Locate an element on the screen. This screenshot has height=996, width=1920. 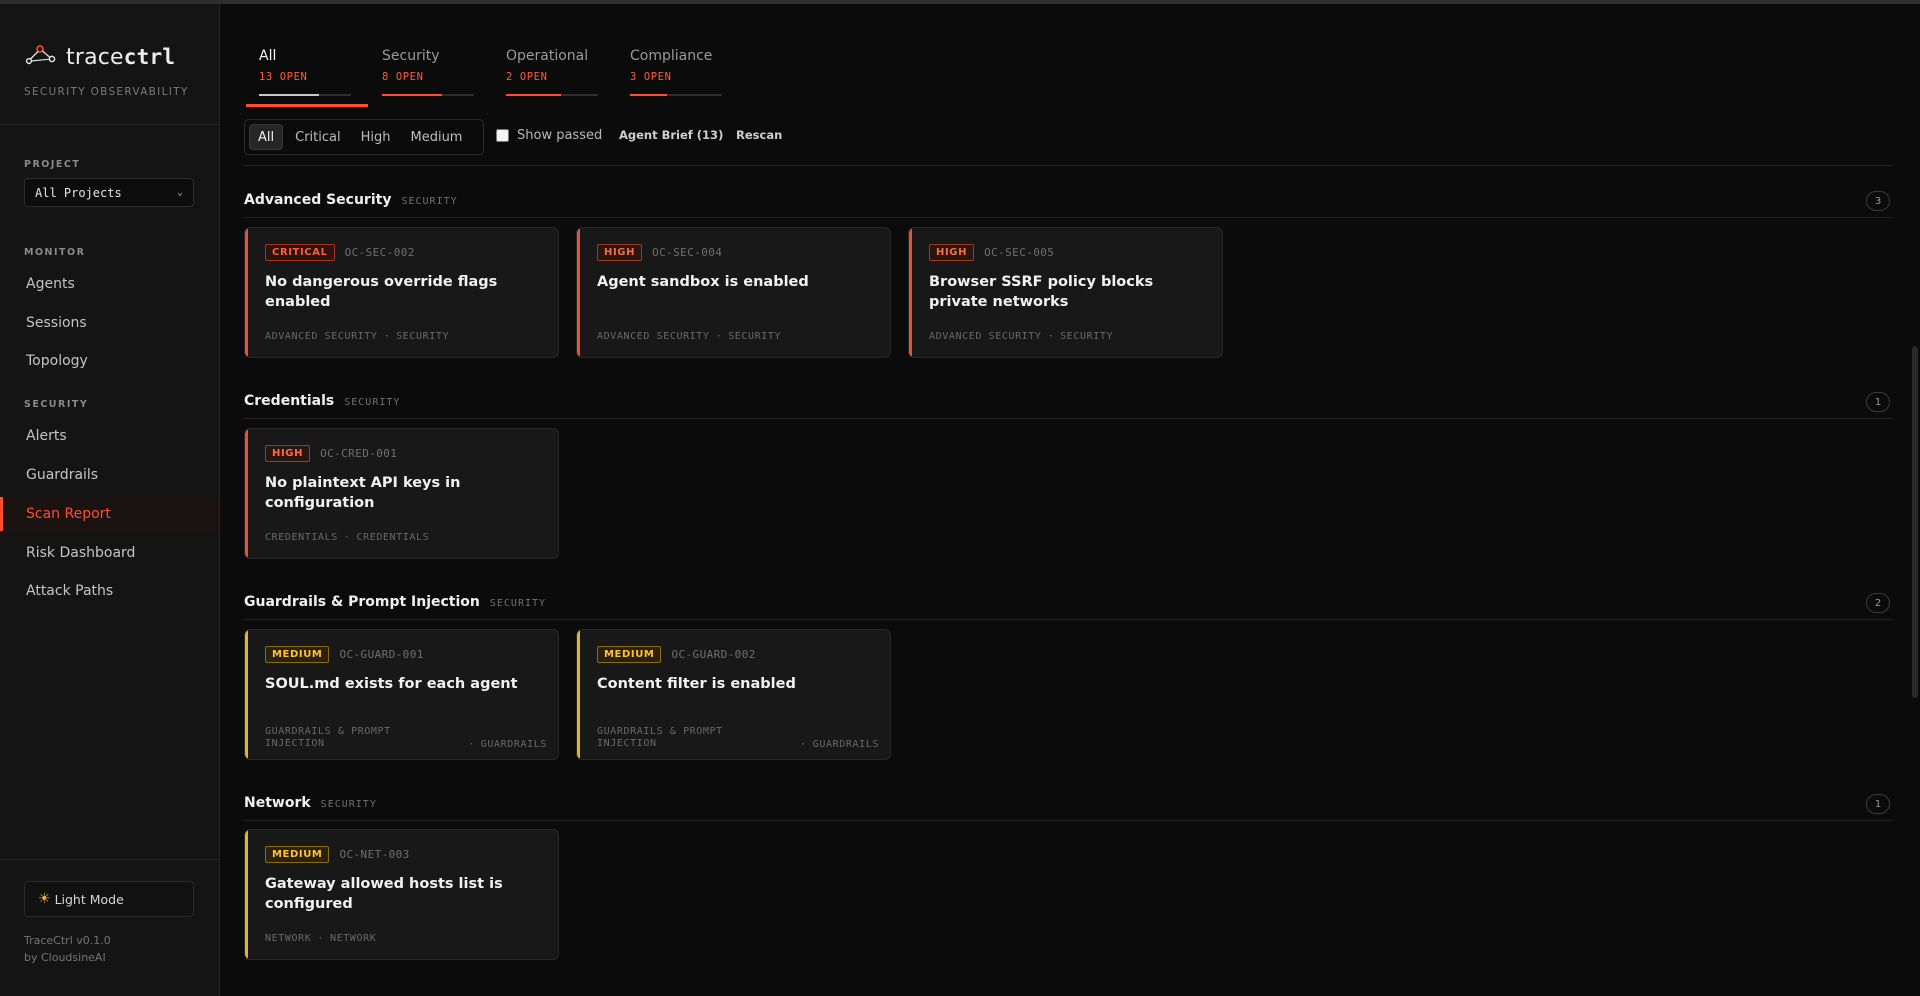
project-select: All Projects ⌄ is located at coordinates (109, 192).